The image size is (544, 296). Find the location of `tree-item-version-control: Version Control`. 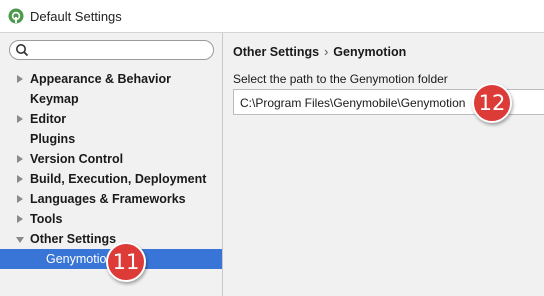

tree-item-version-control: Version Control is located at coordinates (111, 159).